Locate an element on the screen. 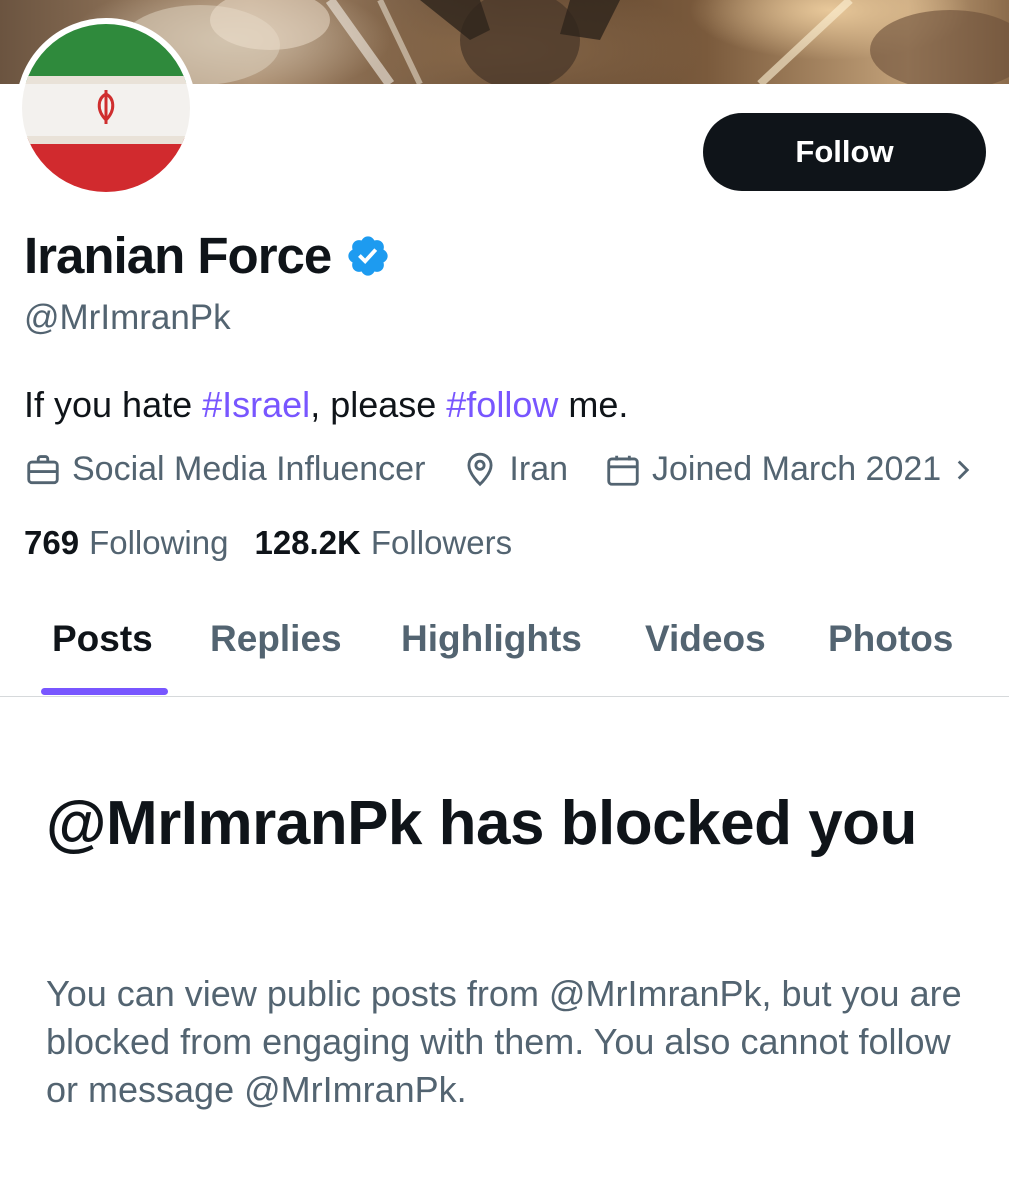  tab-videos: Videos is located at coordinates (705, 639).